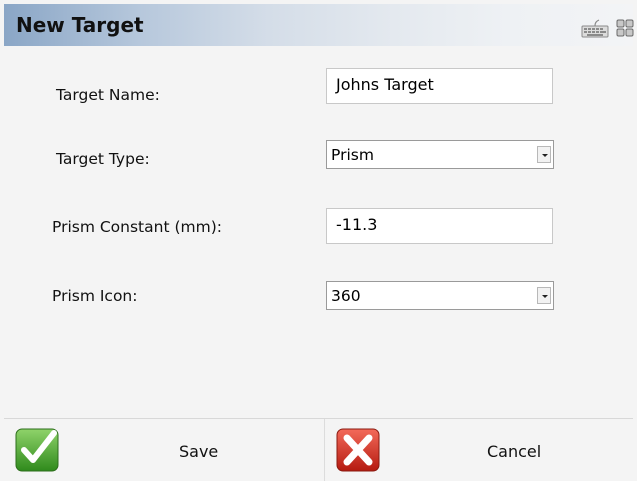 The image size is (637, 481). Describe the element at coordinates (440, 295) in the screenshot. I see `prism-icon-select: 360` at that location.